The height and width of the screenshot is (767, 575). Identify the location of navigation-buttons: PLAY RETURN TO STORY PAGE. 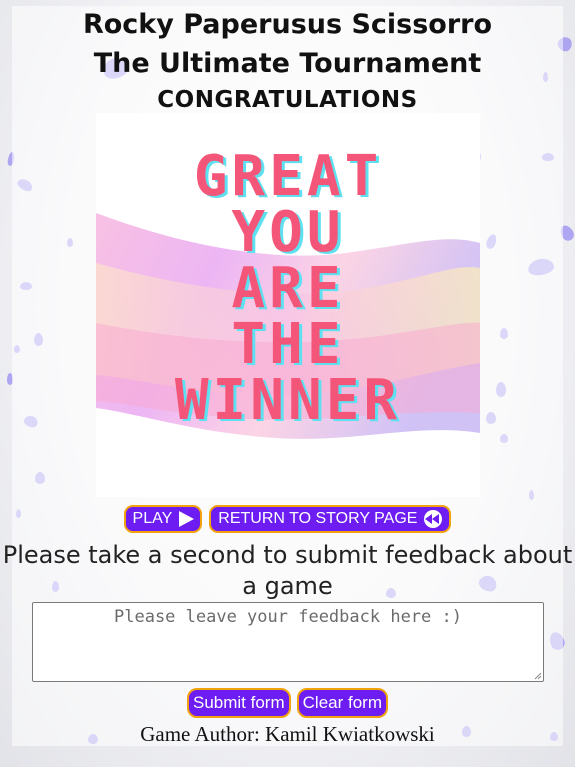
(287, 519).